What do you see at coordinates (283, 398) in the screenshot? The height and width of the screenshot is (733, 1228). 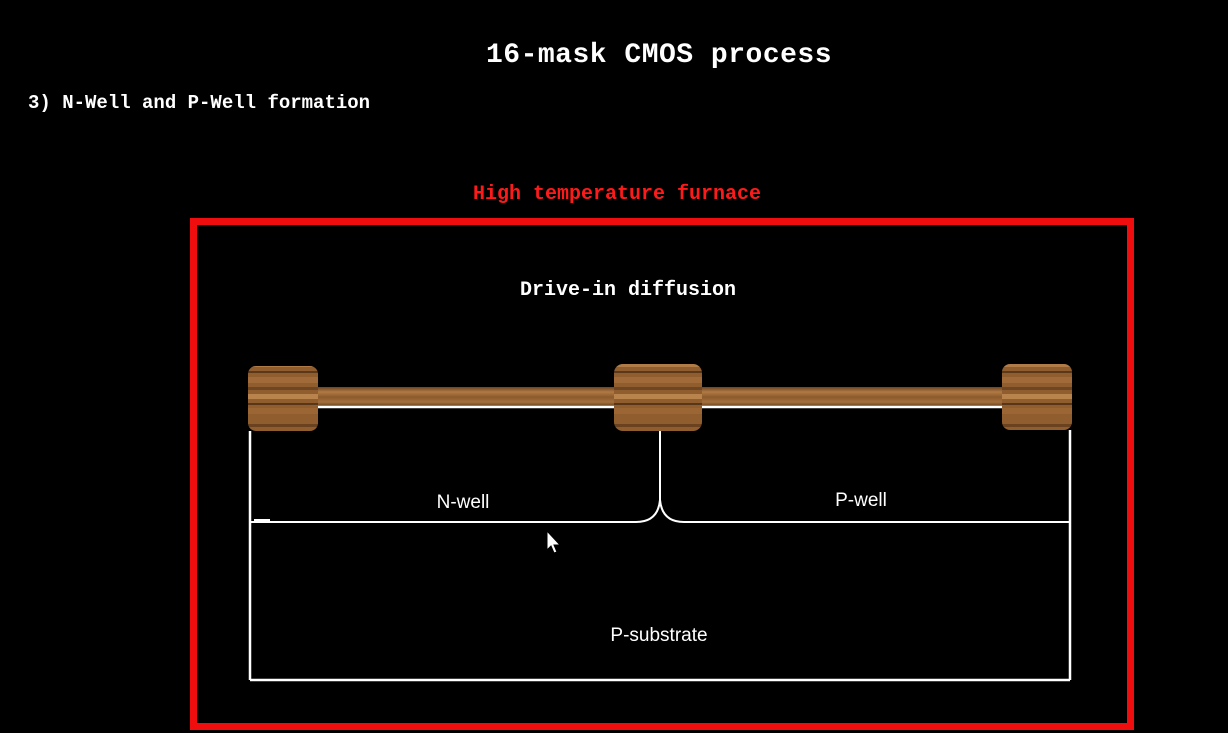 I see `field-oxide-left` at bounding box center [283, 398].